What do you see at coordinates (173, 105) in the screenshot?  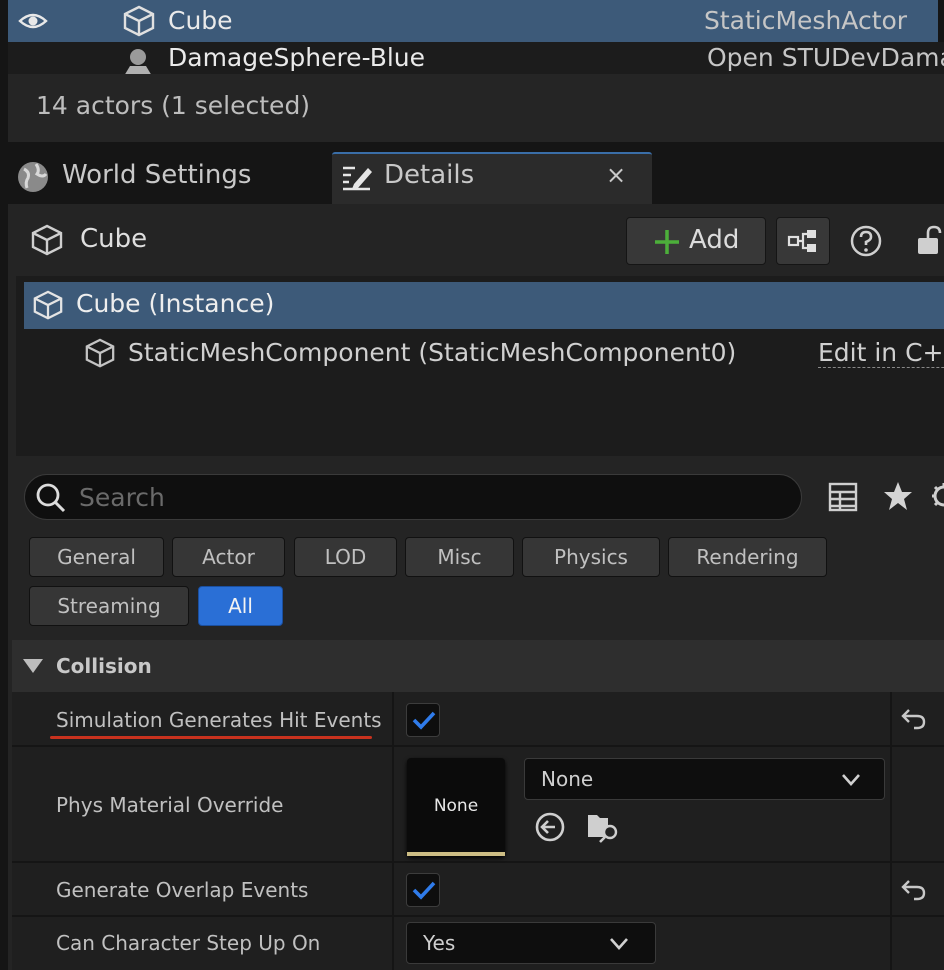 I see `actor-count-text: 14 actors (1 selected)` at bounding box center [173, 105].